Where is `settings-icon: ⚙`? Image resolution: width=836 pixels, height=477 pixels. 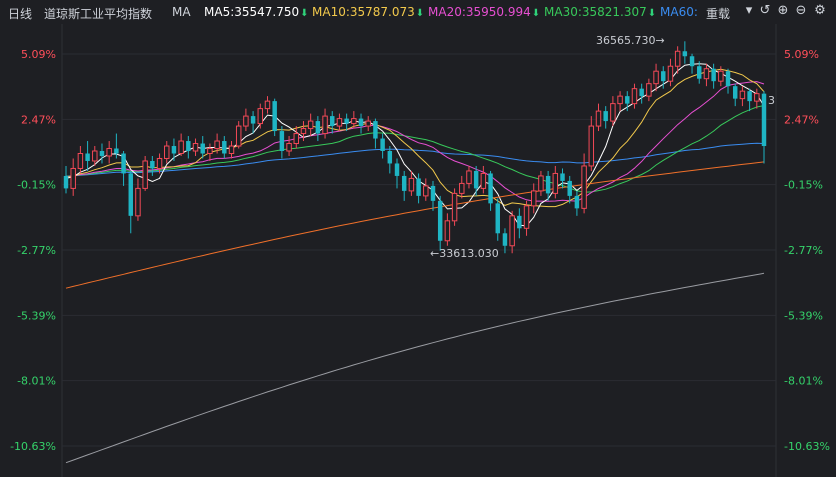
settings-icon: ⚙ is located at coordinates (820, 11).